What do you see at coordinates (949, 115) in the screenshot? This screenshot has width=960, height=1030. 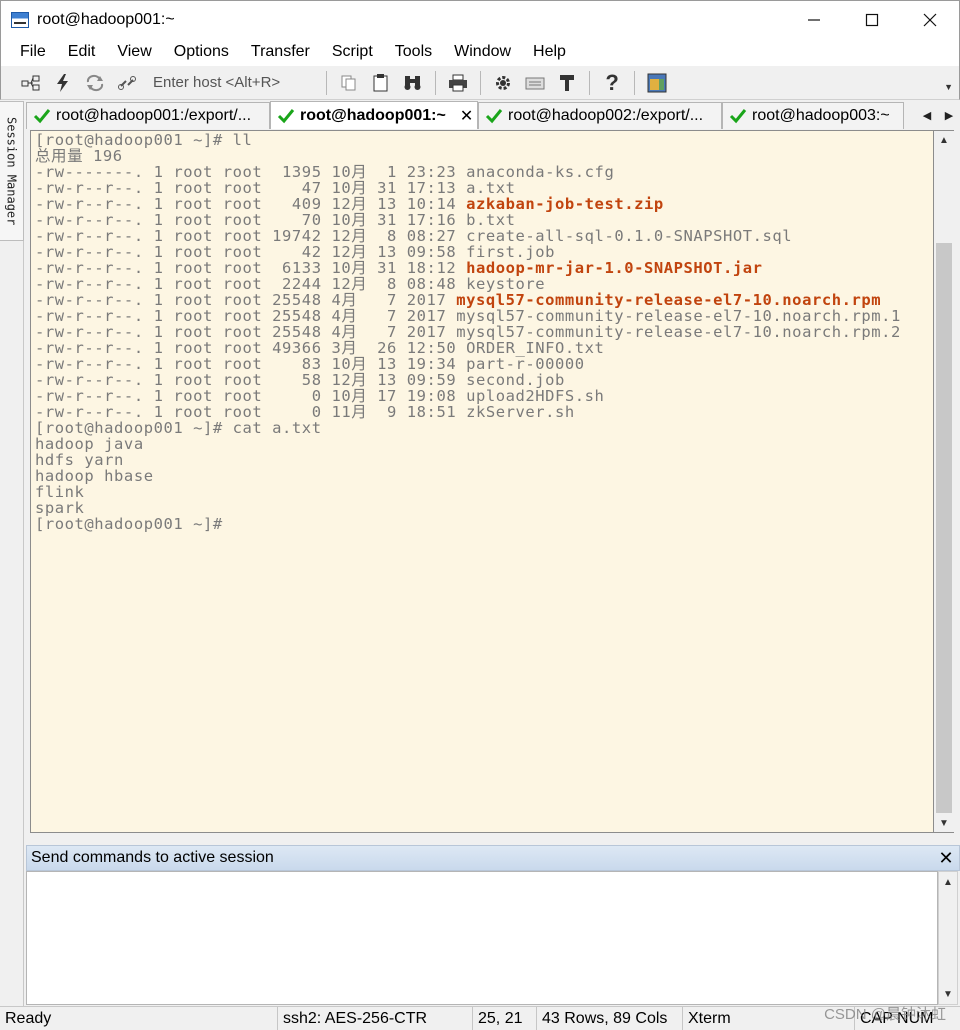 I see `tab-scroll-right-icon: ▶` at bounding box center [949, 115].